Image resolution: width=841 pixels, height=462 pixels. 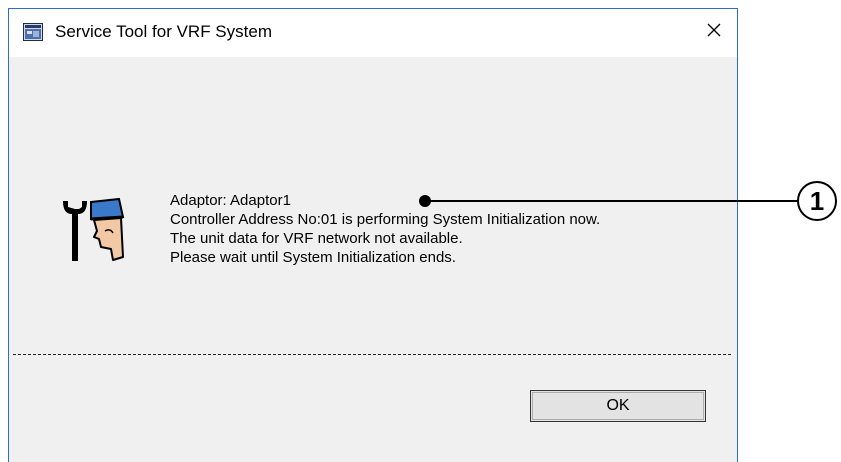 I want to click on ok-button: OK, so click(x=618, y=406).